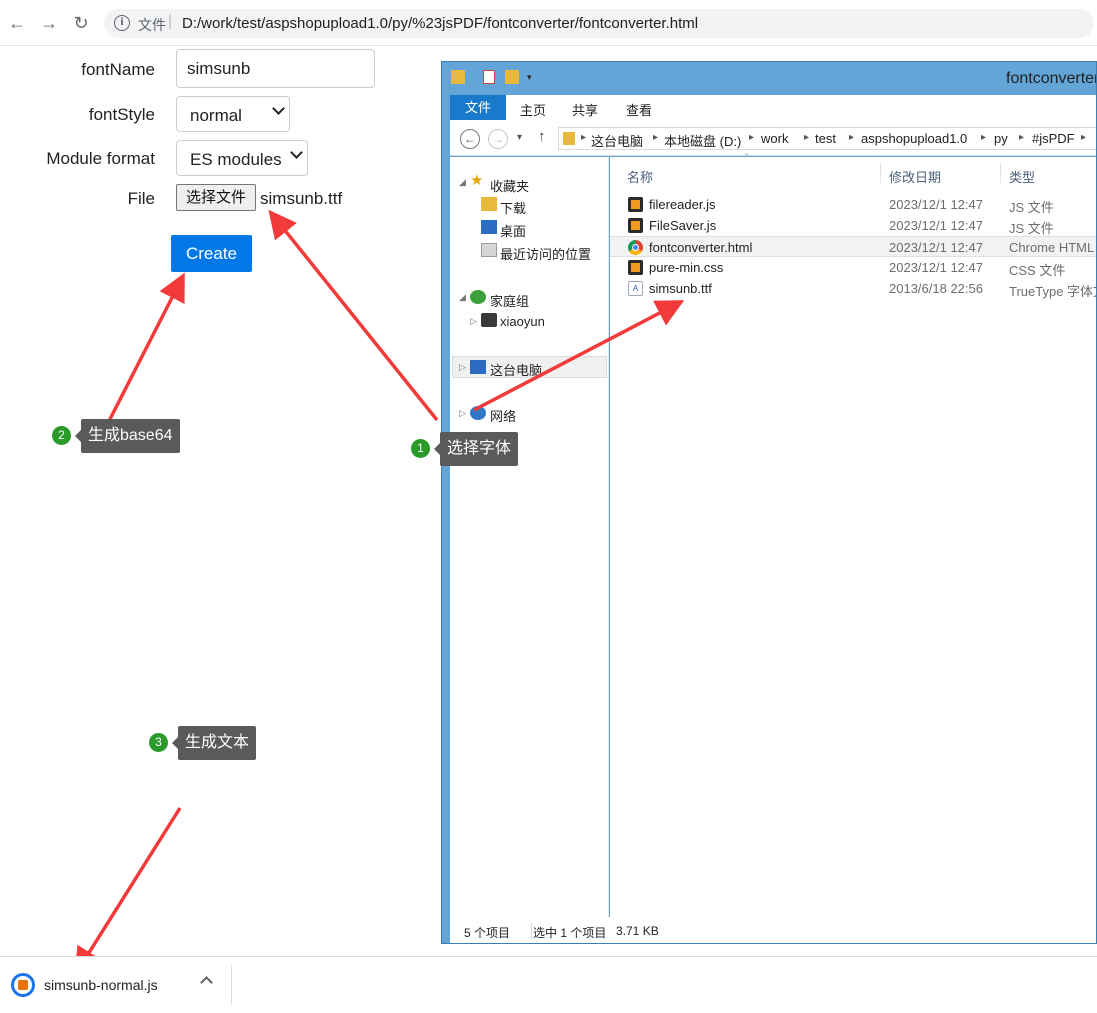  What do you see at coordinates (1051, 78) in the screenshot?
I see `window-title: fontconverter` at bounding box center [1051, 78].